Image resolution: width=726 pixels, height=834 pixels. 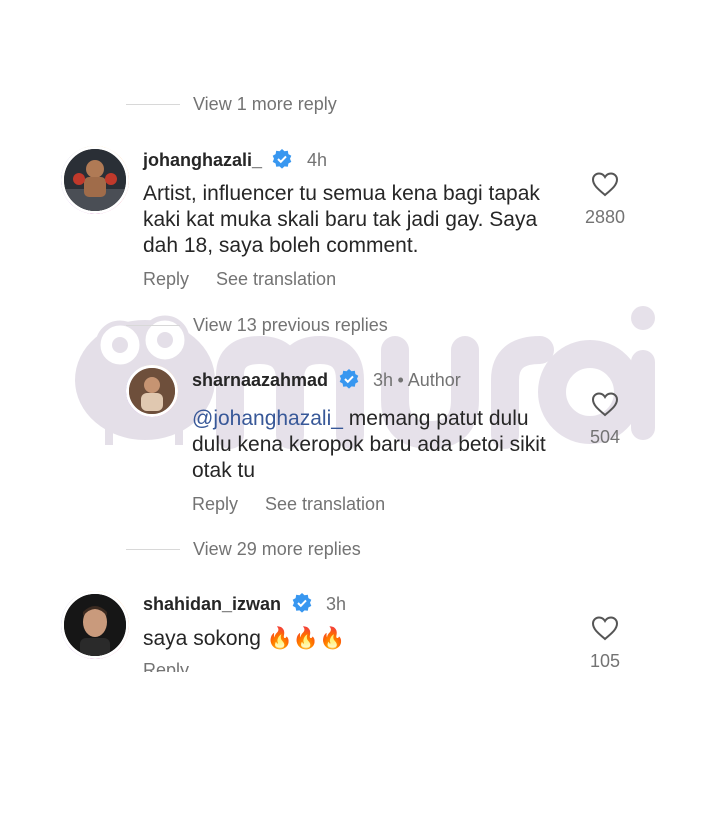 I want to click on mention-link: @johanghazali_, so click(x=267, y=418).